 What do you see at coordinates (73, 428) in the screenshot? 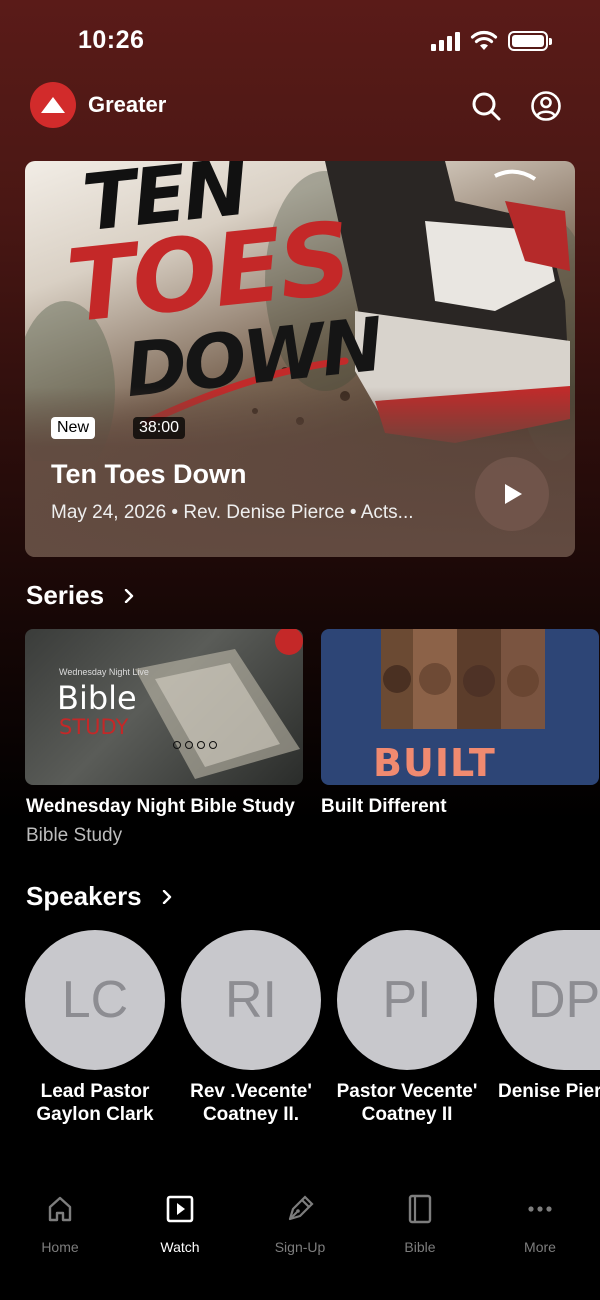
I see `new-badge: New` at bounding box center [73, 428].